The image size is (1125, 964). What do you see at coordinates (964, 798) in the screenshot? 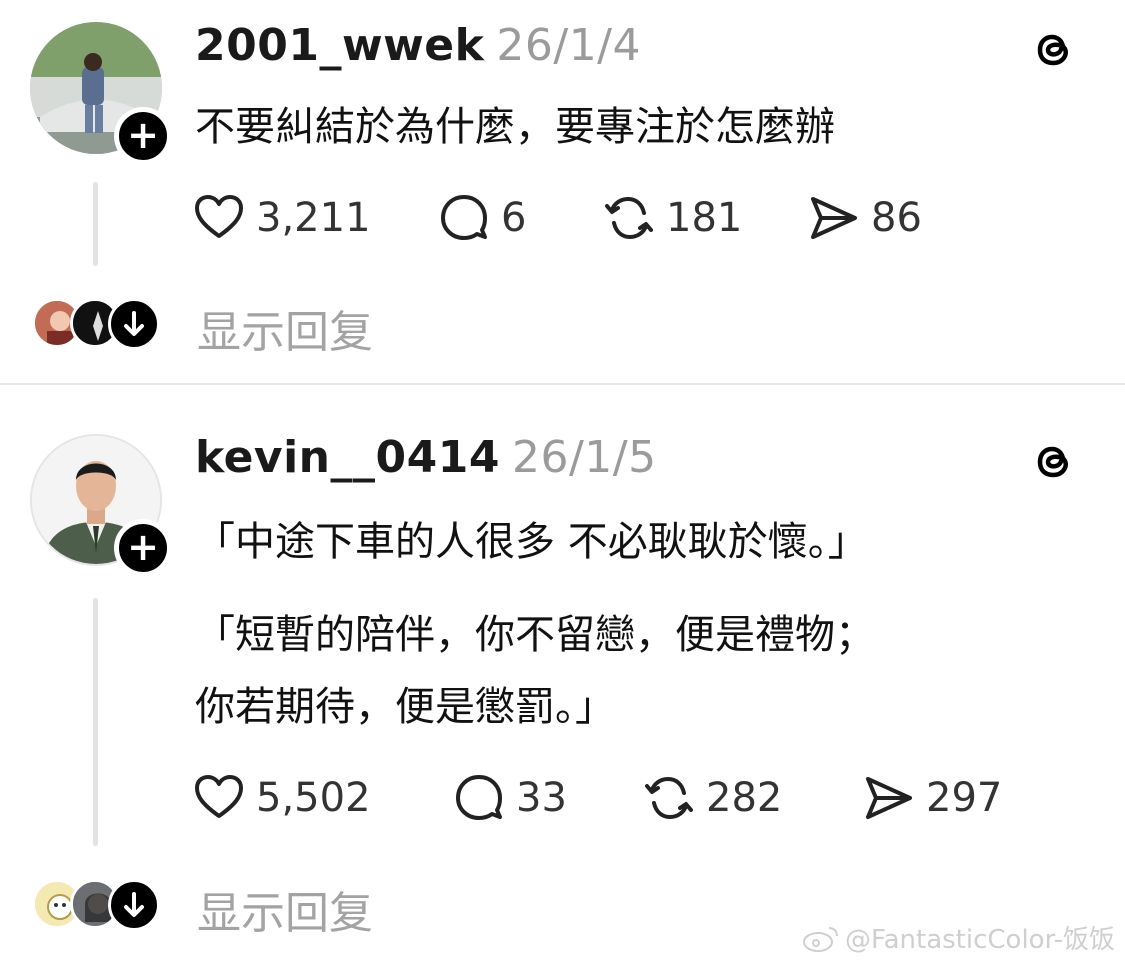
I see `share-count: 297` at bounding box center [964, 798].